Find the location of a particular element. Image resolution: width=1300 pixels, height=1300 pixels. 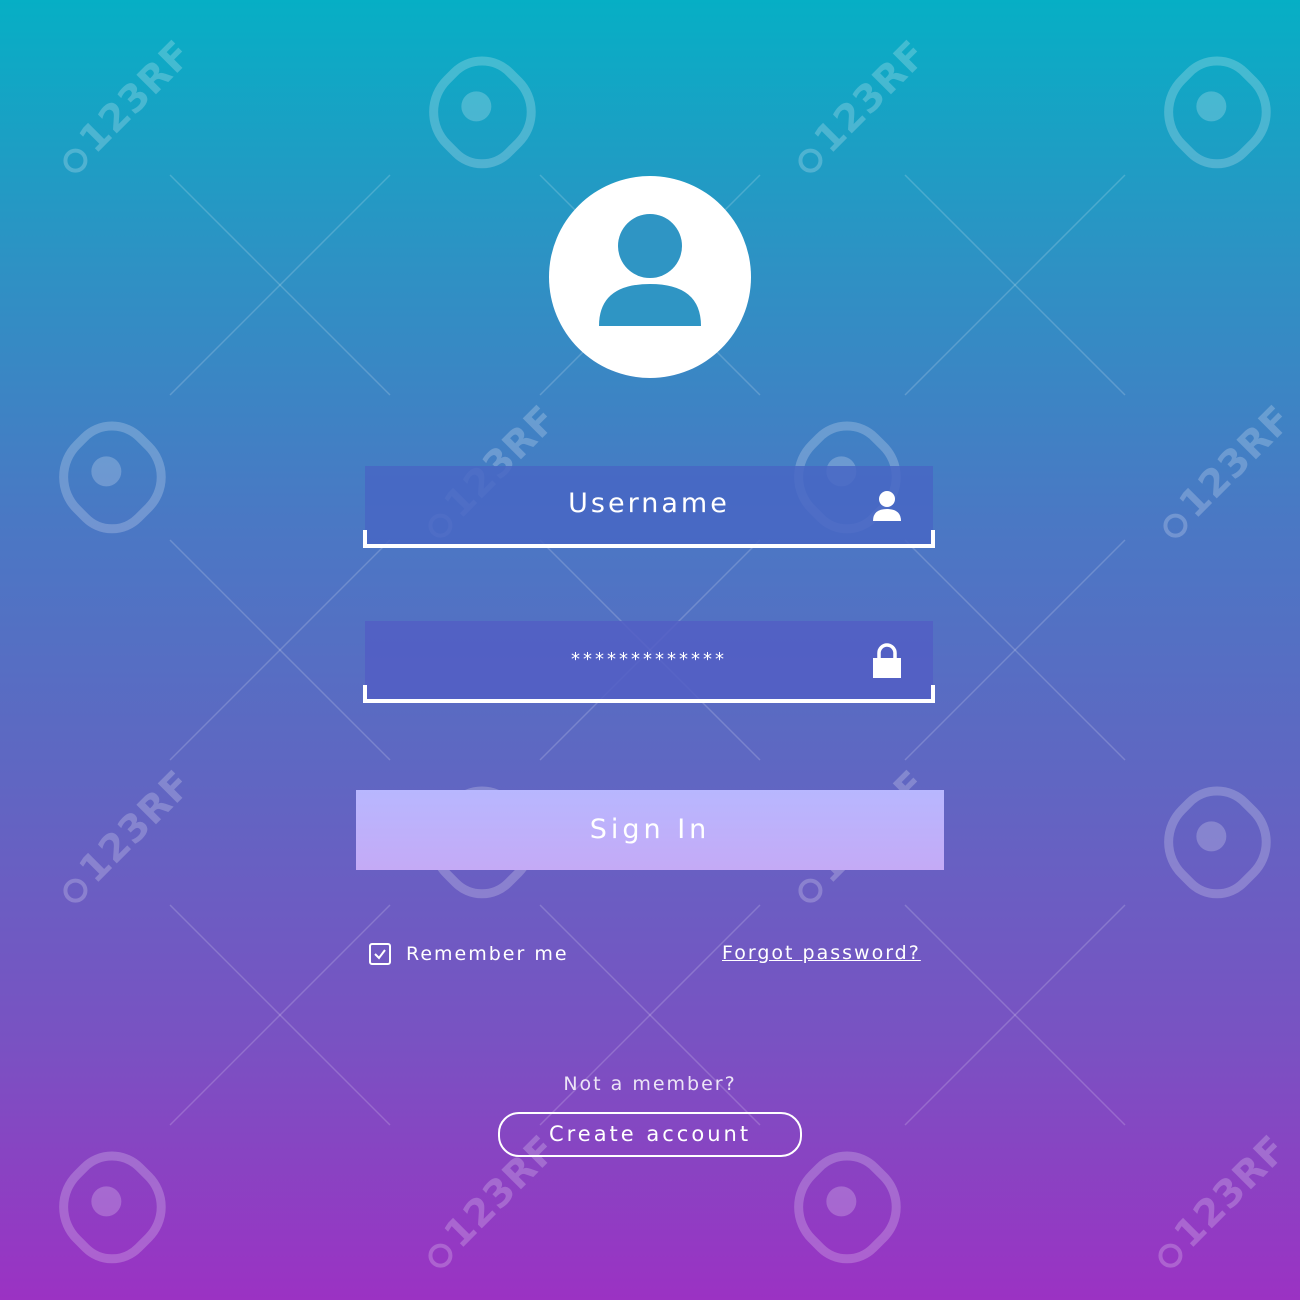

password-value: ************* is located at coordinates (649, 659).